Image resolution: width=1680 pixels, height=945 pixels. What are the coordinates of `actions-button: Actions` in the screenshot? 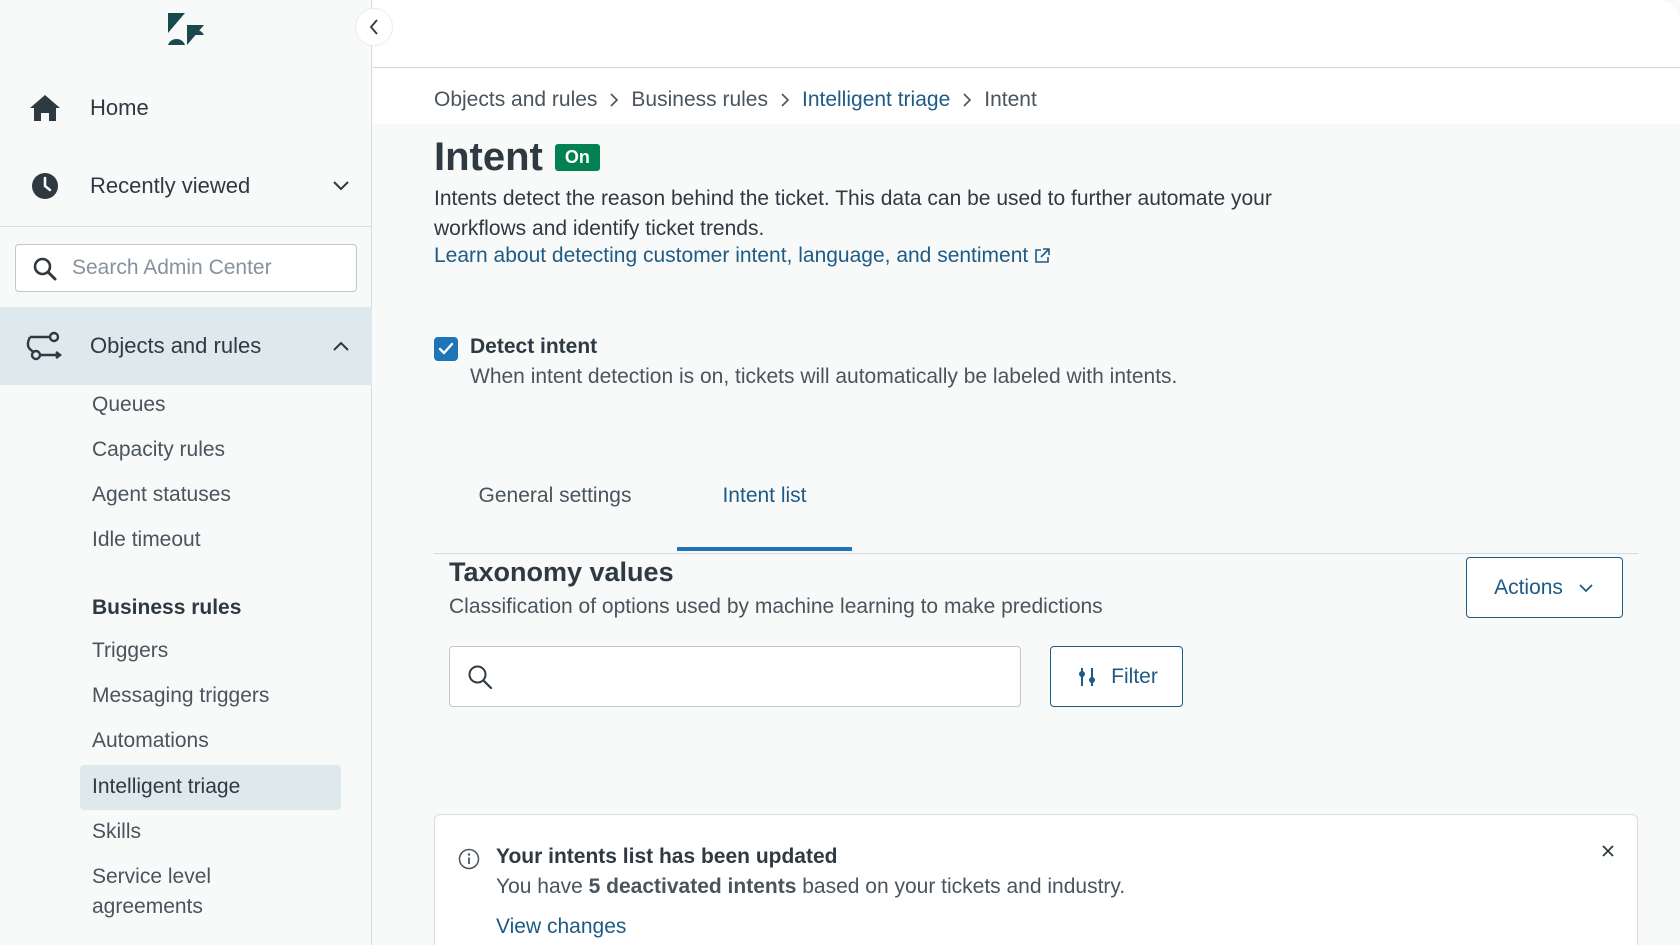 It's located at (1544, 587).